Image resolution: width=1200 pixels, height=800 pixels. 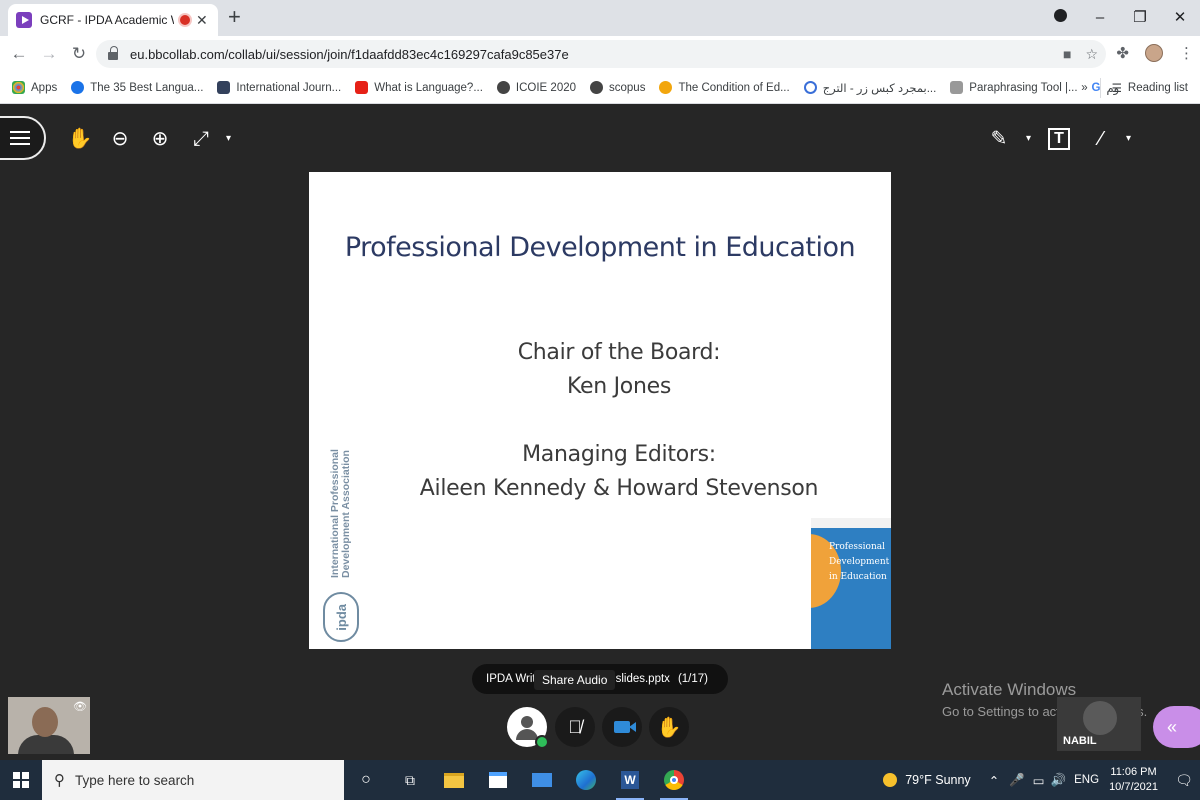 What do you see at coordinates (113, 53) in the screenshot?
I see `lock-icon` at bounding box center [113, 53].